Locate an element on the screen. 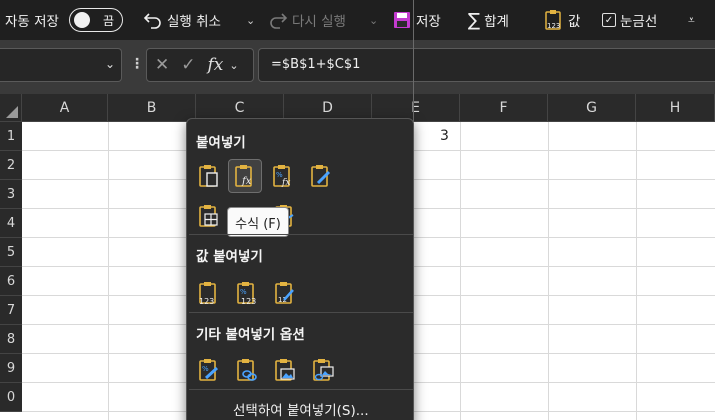 Image resolution: width=715 pixels, height=420 pixels. paste-formulas-button: fx is located at coordinates (245, 176).